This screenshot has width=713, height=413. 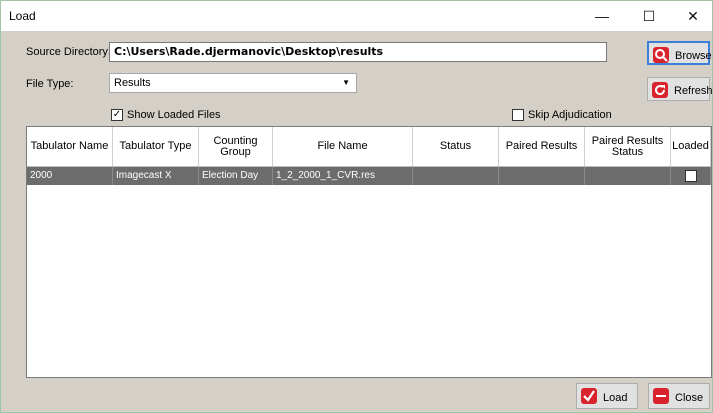 What do you see at coordinates (70, 176) in the screenshot?
I see `tabulator-name-cell: 2000` at bounding box center [70, 176].